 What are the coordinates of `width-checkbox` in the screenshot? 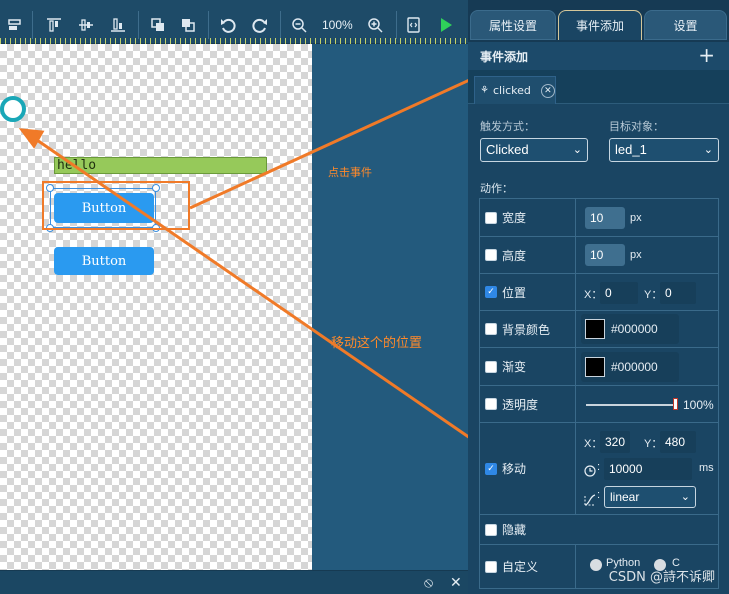 It's located at (491, 217).